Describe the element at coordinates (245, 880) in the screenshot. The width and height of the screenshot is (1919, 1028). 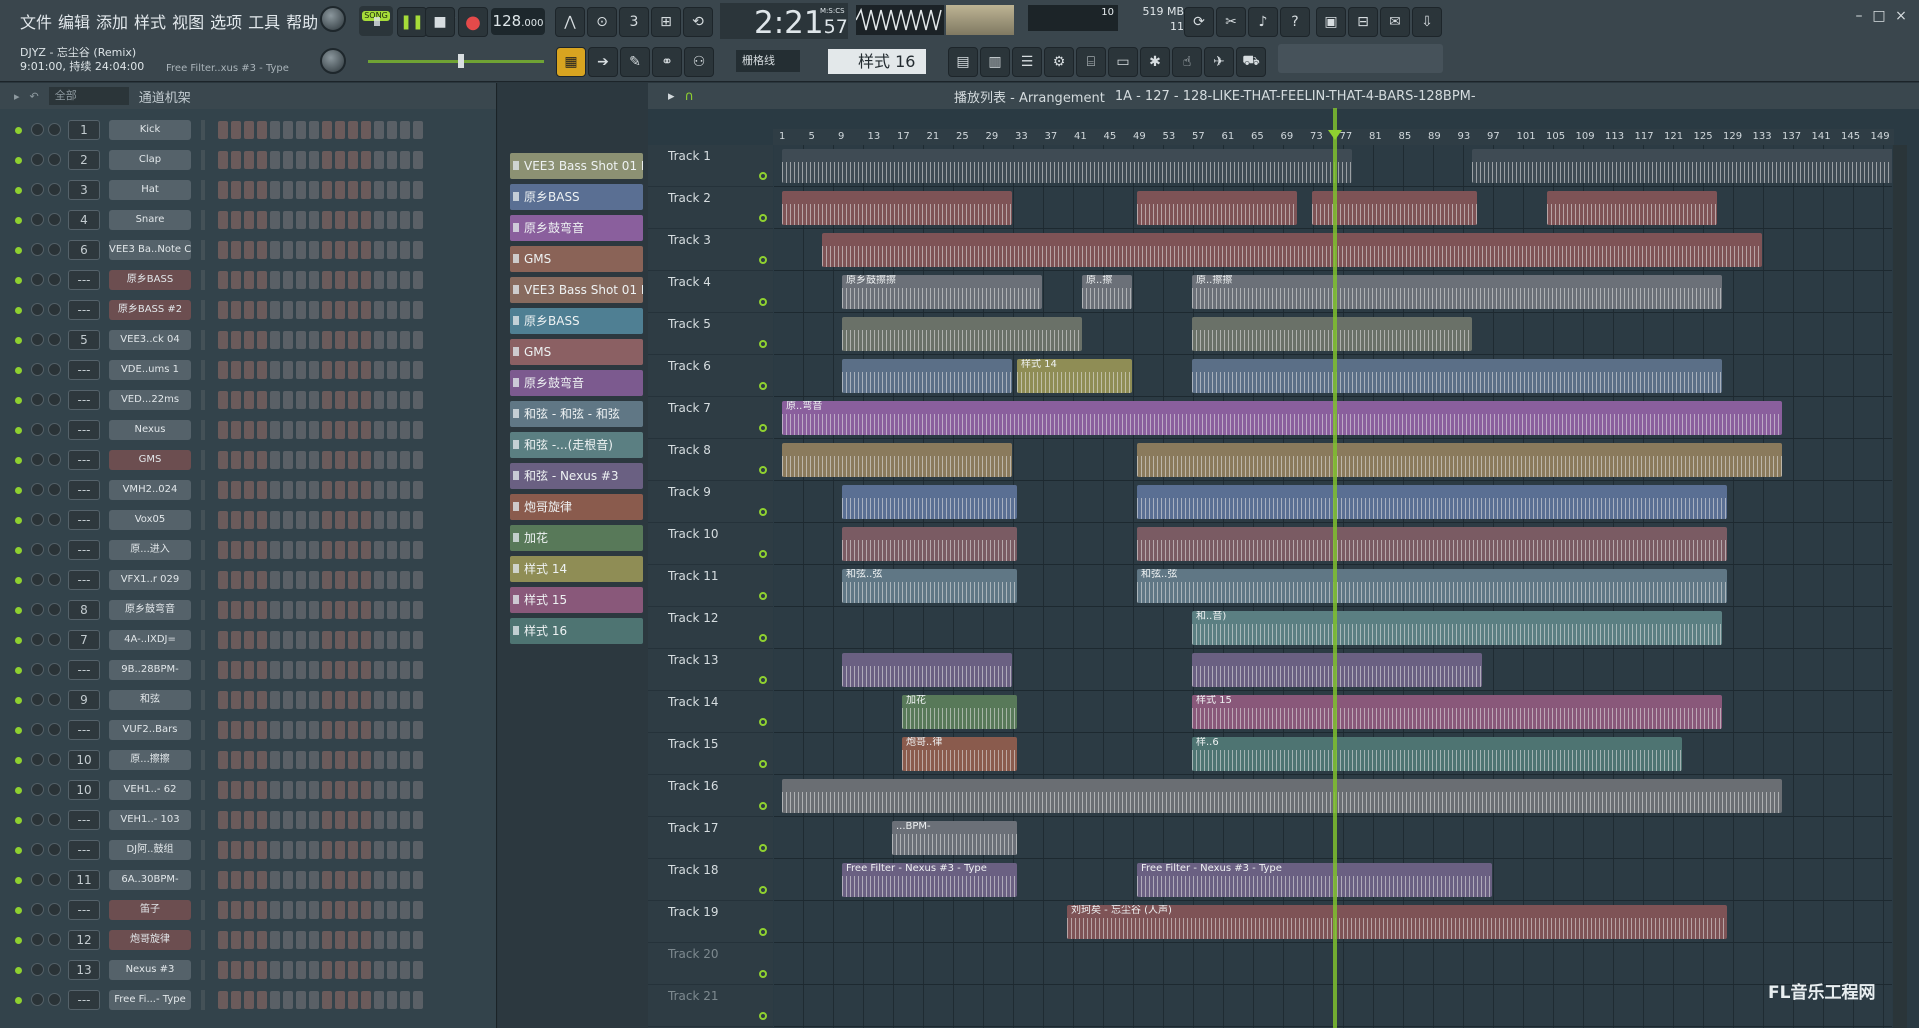
I see `channel-row: 11 6A..30BPM-` at that location.